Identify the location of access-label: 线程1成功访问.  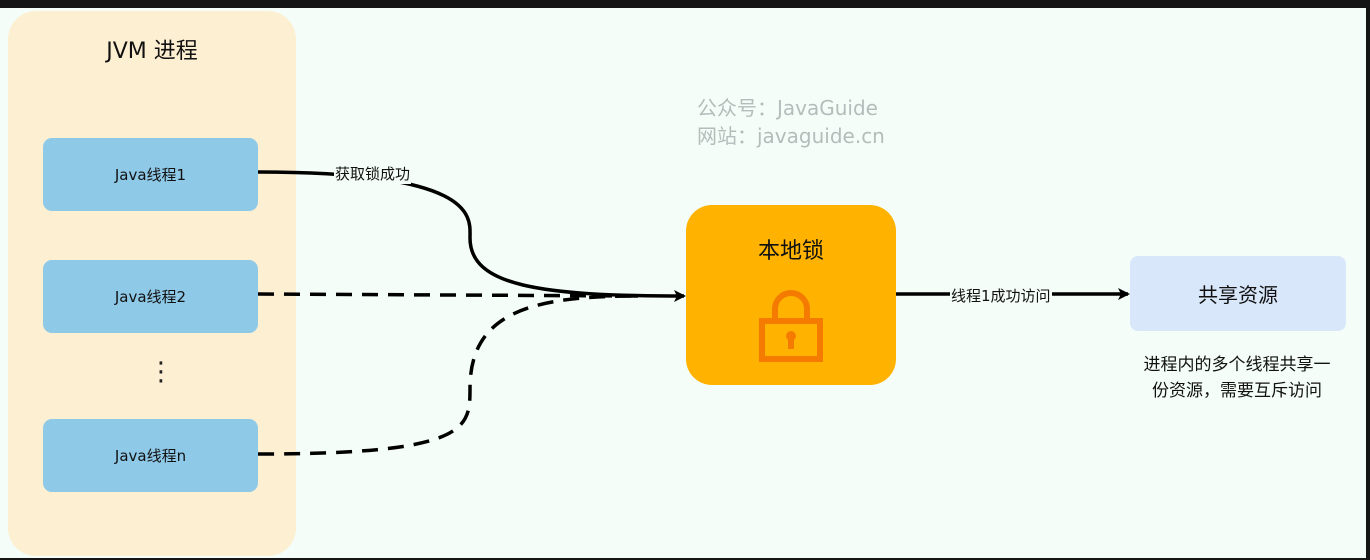
(1001, 295).